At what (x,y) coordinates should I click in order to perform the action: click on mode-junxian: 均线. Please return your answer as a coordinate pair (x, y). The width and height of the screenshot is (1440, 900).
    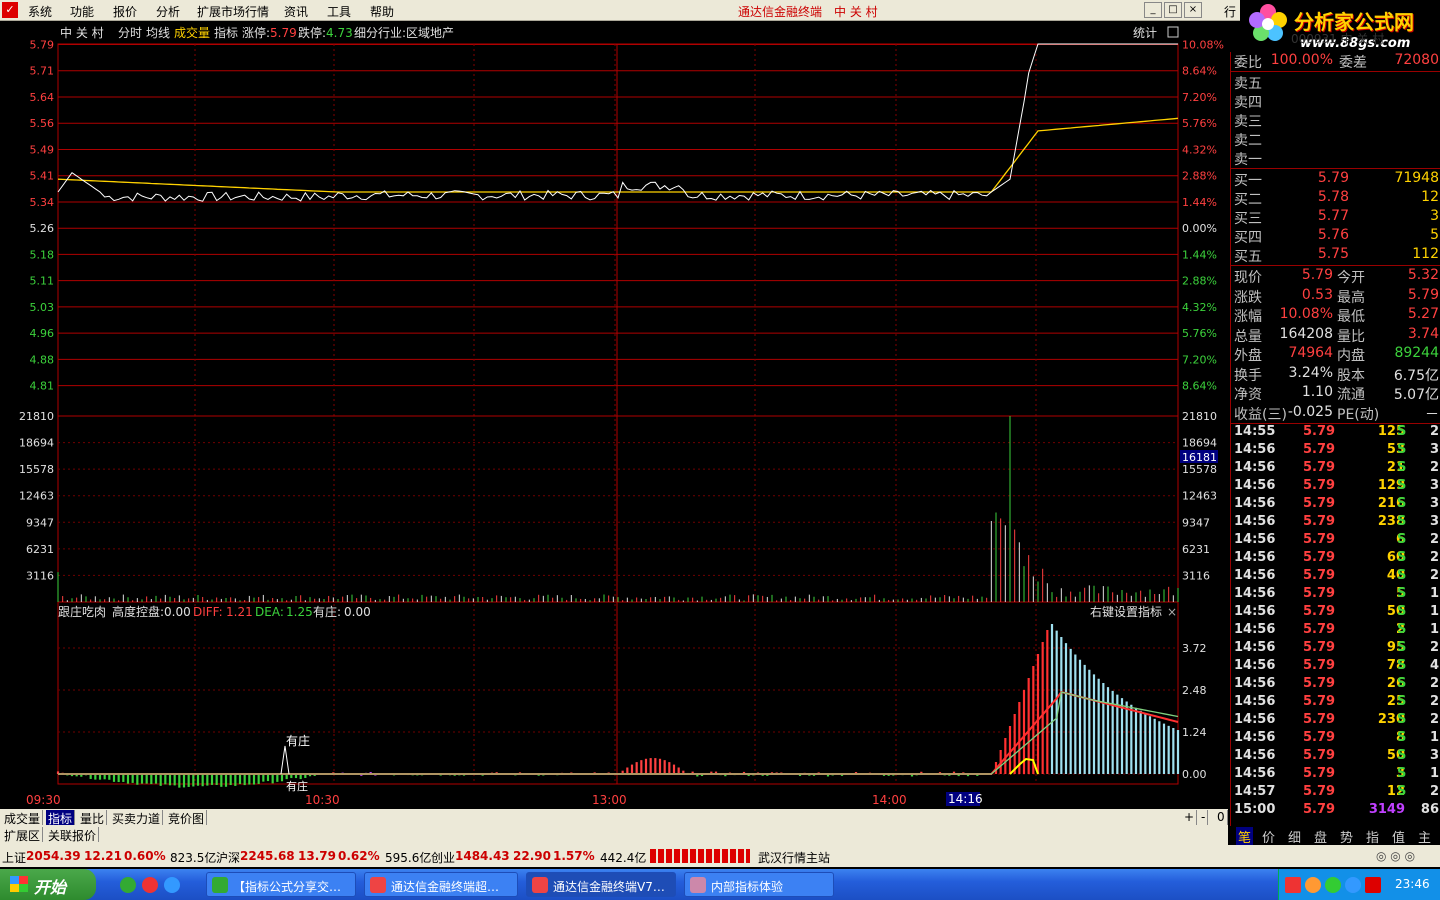
    Looking at the image, I should click on (158, 33).